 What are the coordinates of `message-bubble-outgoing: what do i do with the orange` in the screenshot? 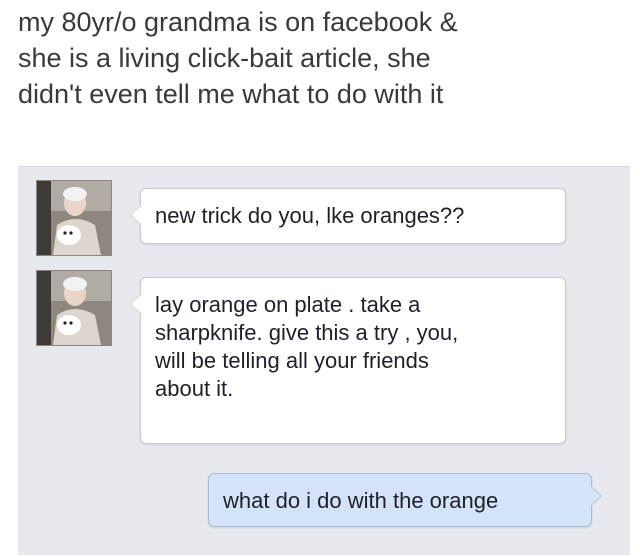 It's located at (405, 500).